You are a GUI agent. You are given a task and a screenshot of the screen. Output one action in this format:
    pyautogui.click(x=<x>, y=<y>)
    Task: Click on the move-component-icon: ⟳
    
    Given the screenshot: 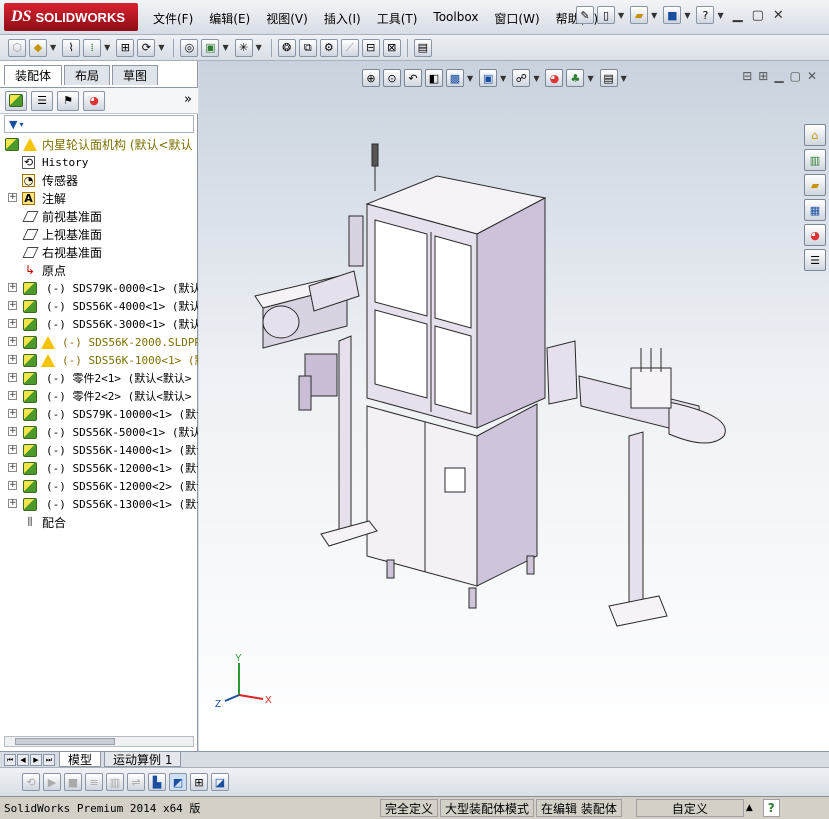 What is the action you would take?
    pyautogui.click(x=146, y=47)
    